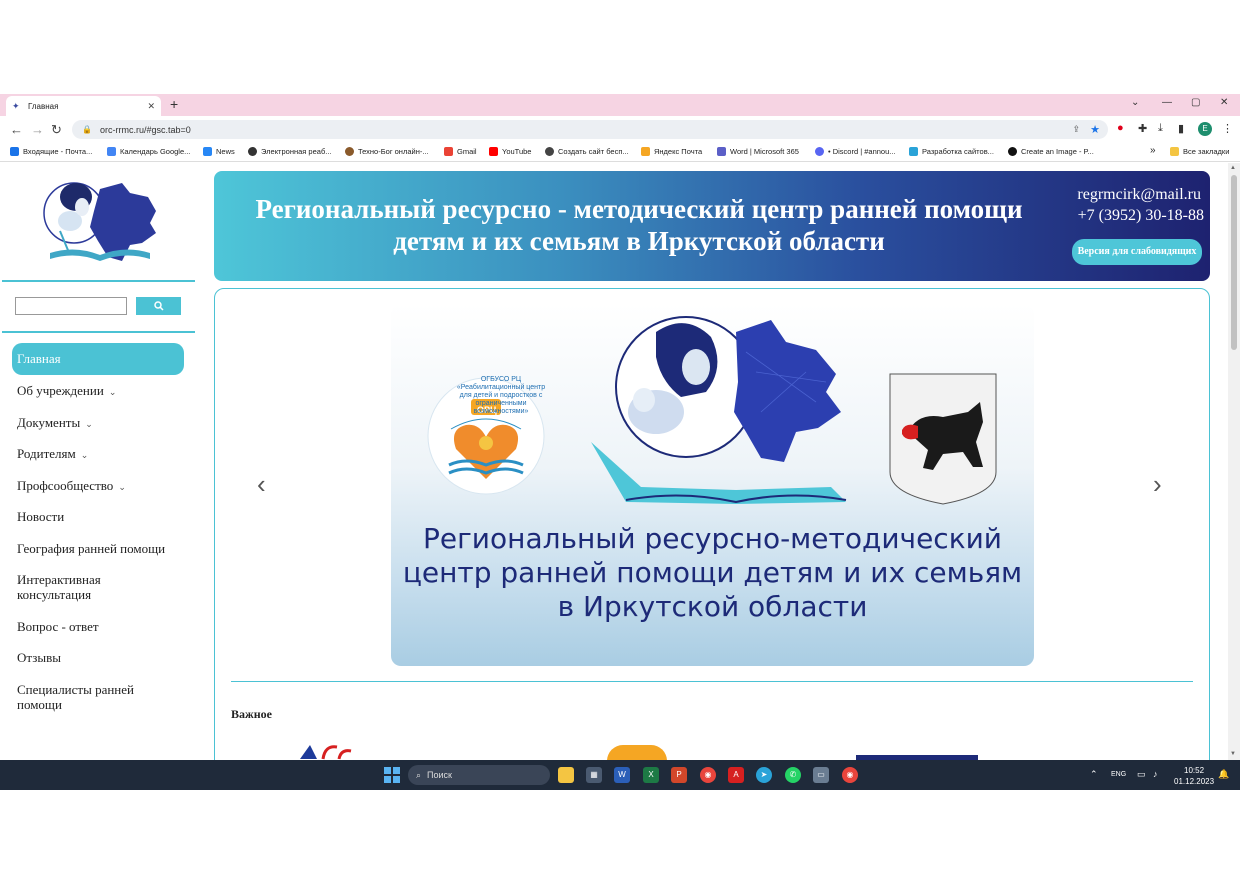  Describe the element at coordinates (1153, 150) in the screenshot. I see `more-bookmarks-button: »` at that location.